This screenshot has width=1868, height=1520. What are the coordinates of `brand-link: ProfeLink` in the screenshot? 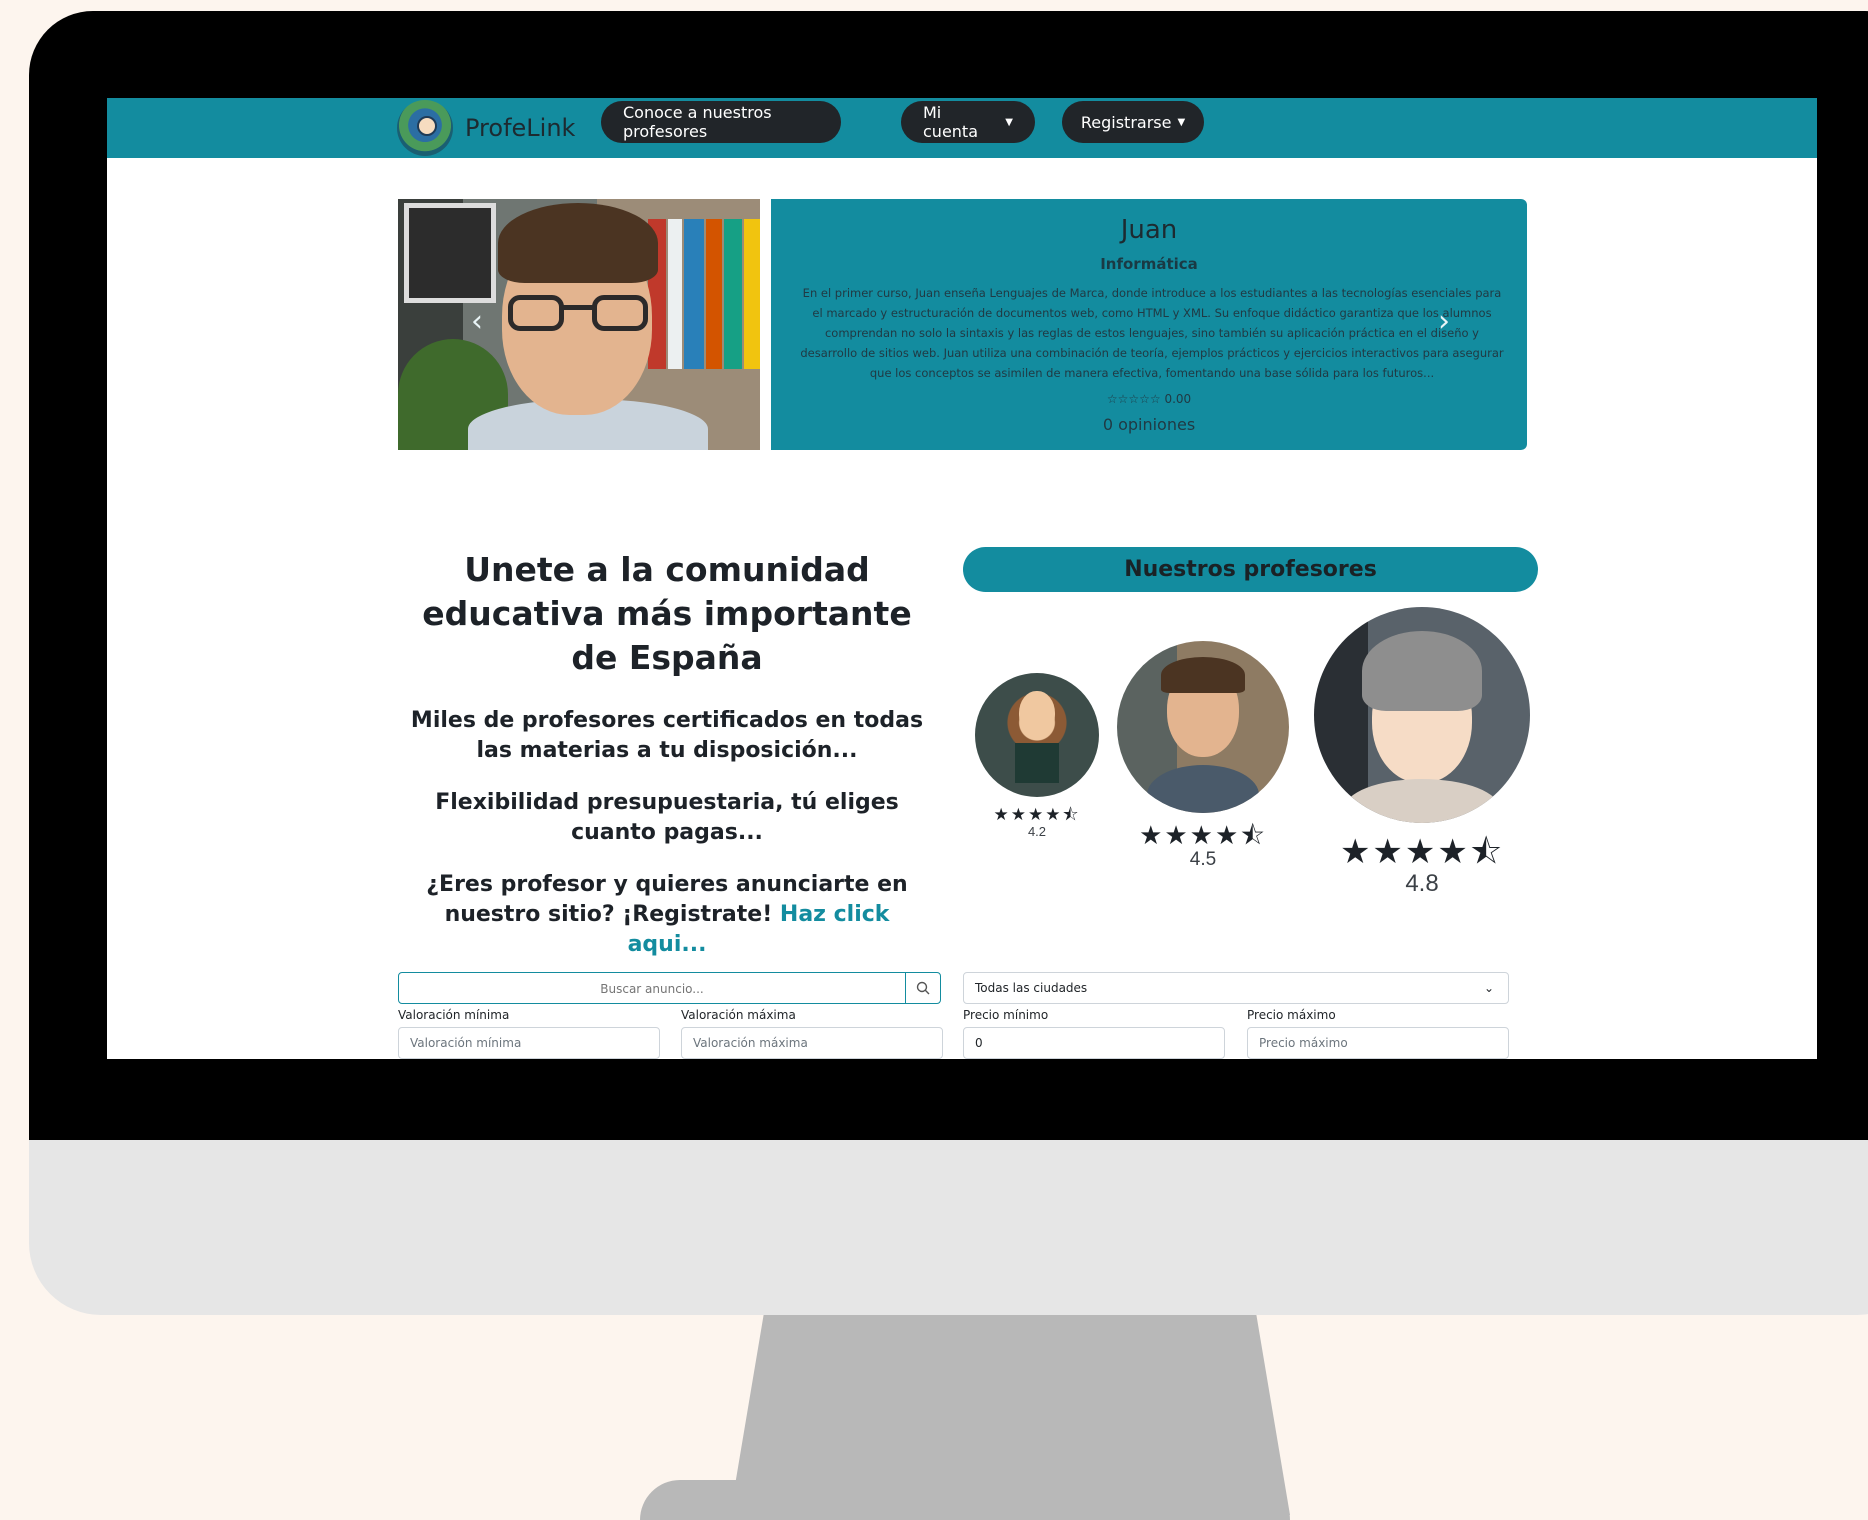 It's located at (486, 128).